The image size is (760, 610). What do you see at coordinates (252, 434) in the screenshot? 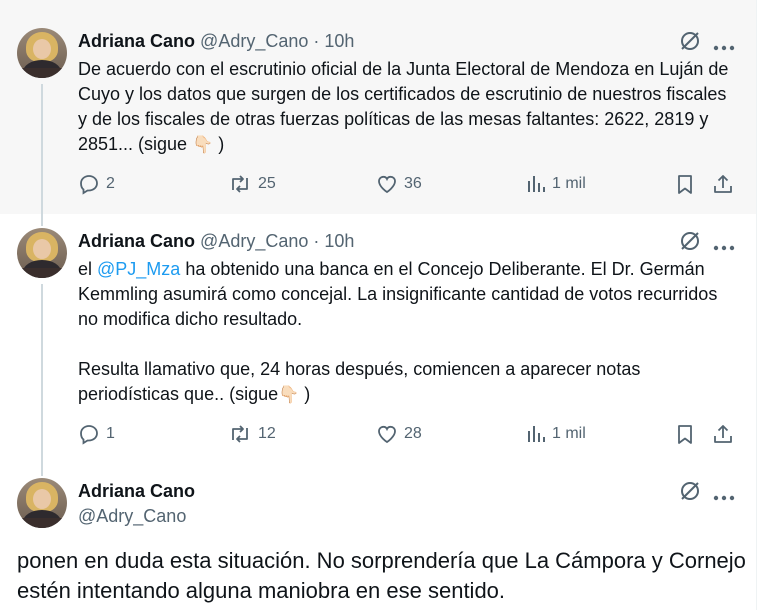
I see `repost-button: 12` at bounding box center [252, 434].